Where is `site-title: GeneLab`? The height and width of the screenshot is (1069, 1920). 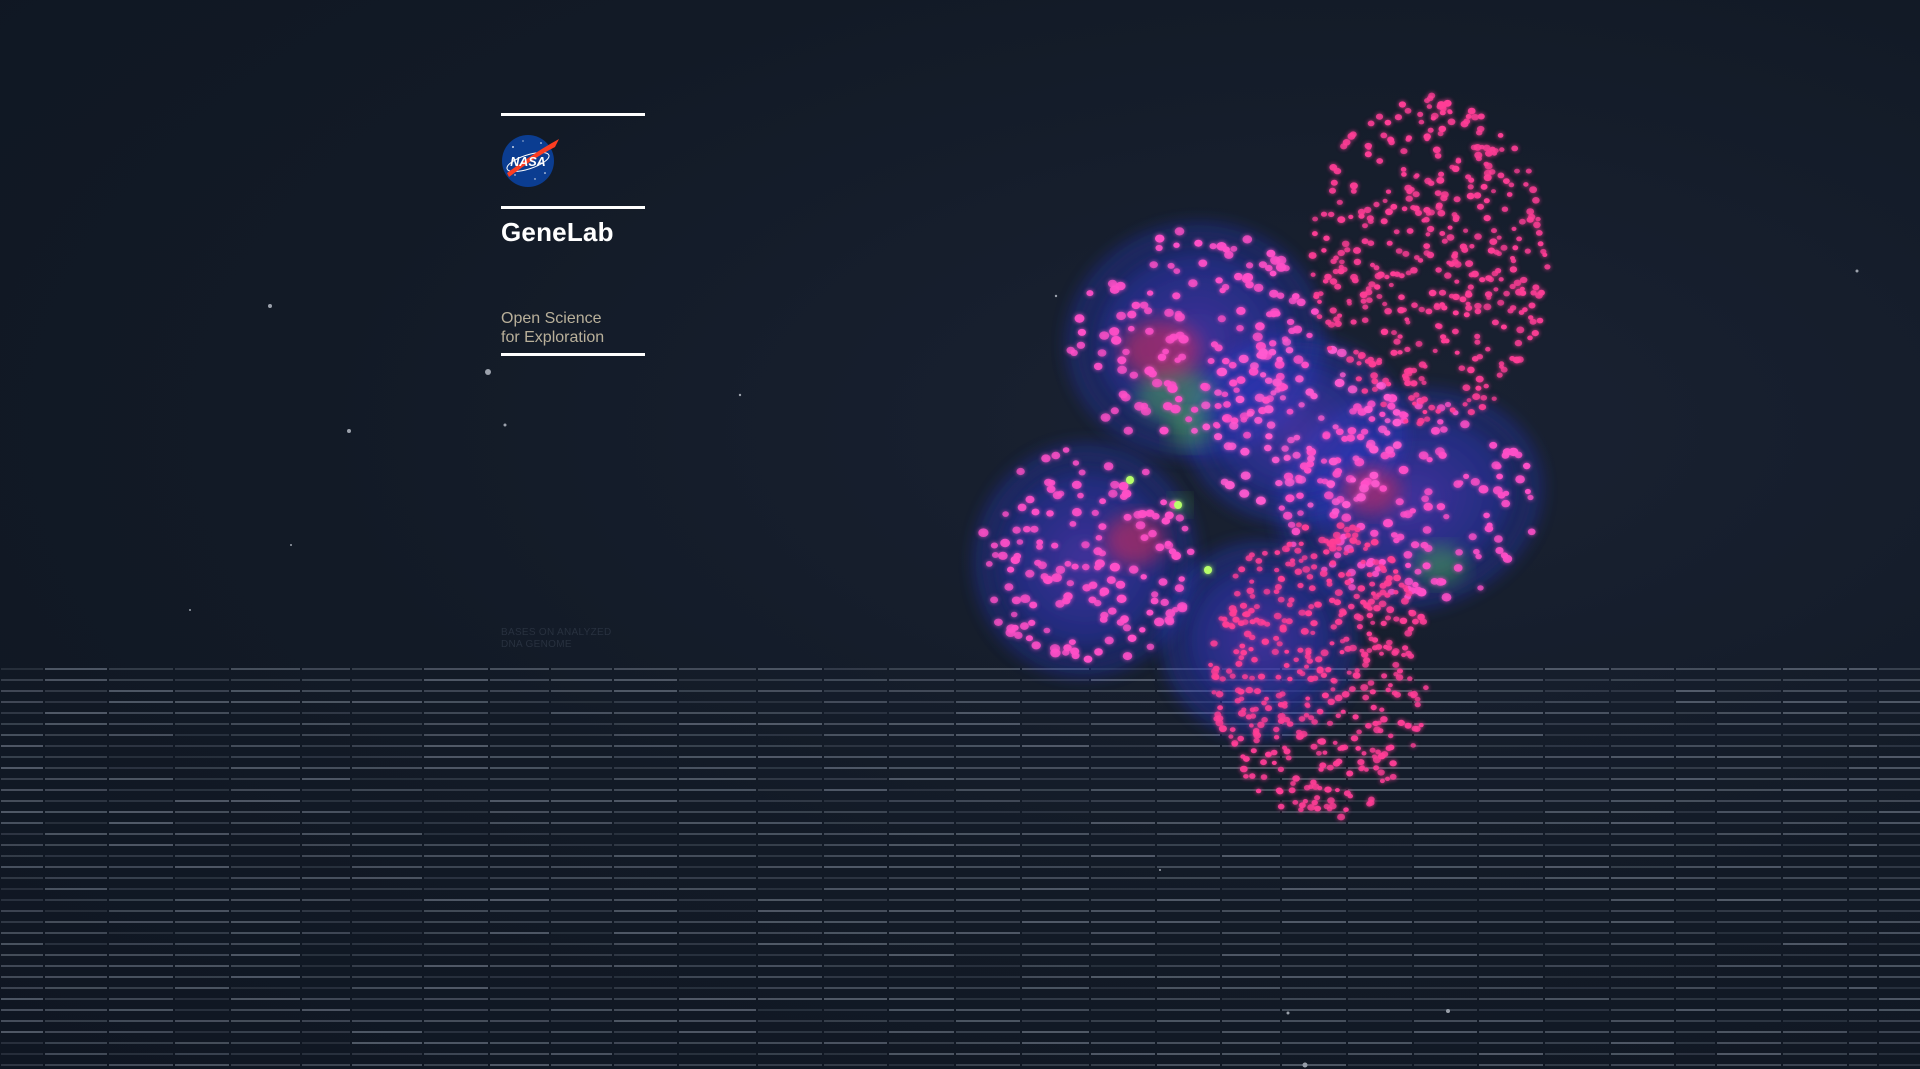
site-title: GeneLab is located at coordinates (573, 232).